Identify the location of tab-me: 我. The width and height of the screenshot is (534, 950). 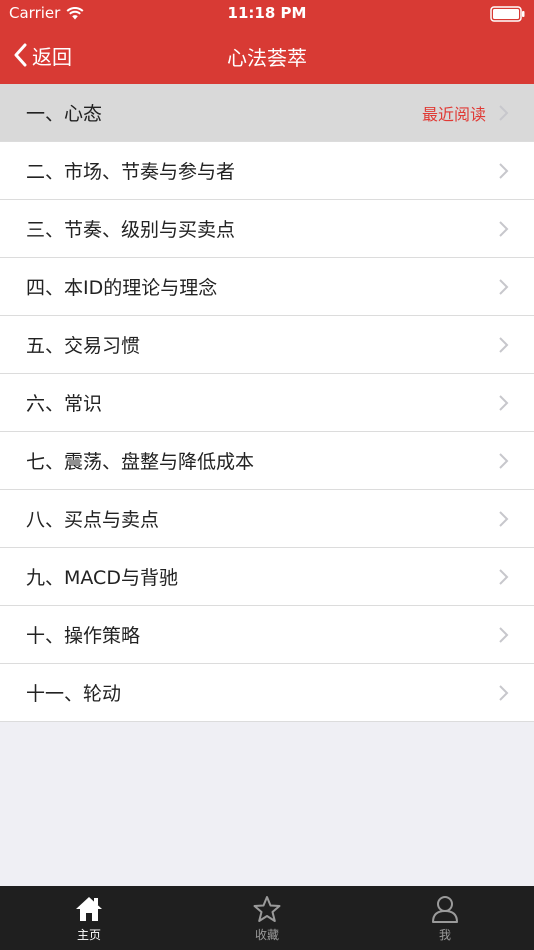
(445, 918).